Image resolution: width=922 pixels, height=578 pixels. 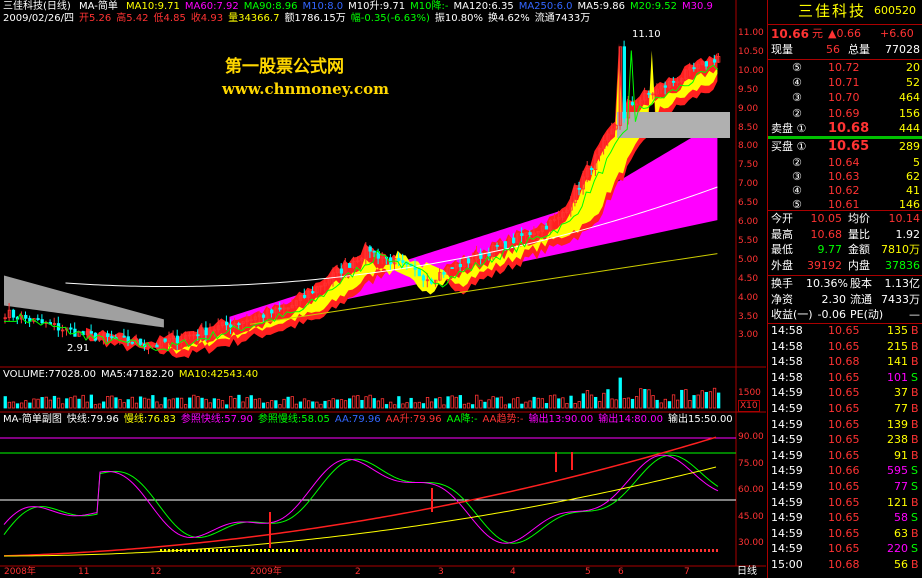 I want to click on stat-value: 10.14, so click(x=904, y=218).